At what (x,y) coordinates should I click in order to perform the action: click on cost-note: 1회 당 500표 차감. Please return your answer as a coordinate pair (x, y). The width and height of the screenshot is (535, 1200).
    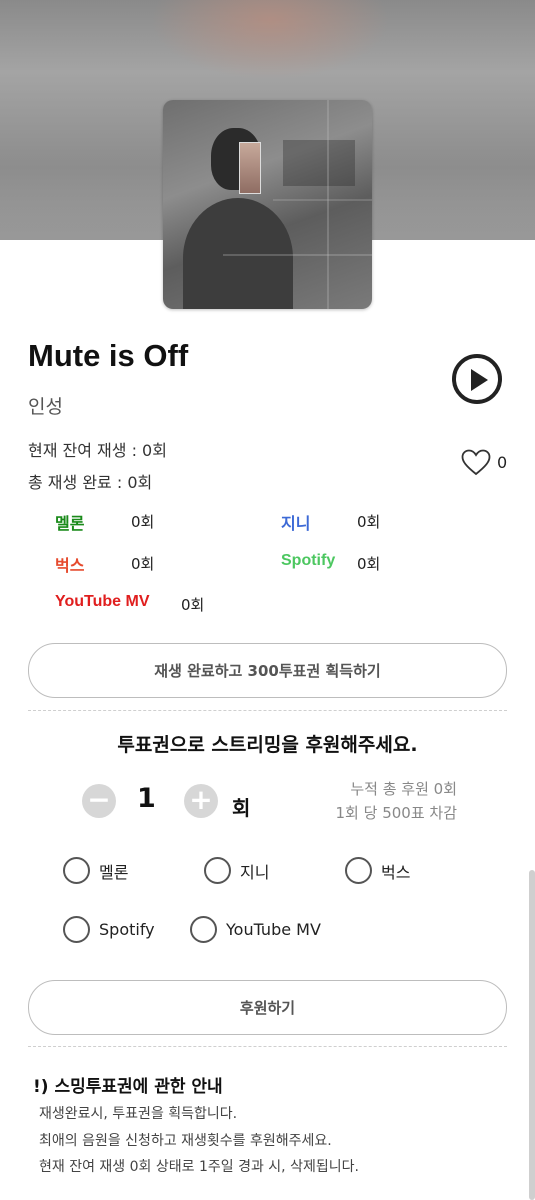
    Looking at the image, I should click on (396, 813).